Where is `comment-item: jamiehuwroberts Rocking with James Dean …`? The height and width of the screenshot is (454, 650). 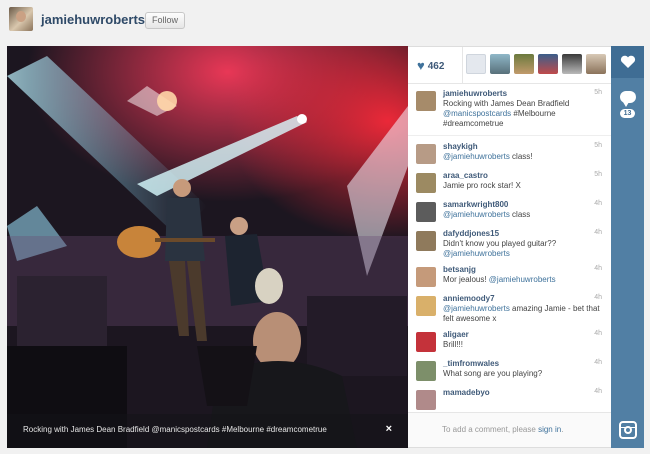 comment-item: jamiehuwroberts Rocking with James Dean … is located at coordinates (509, 110).